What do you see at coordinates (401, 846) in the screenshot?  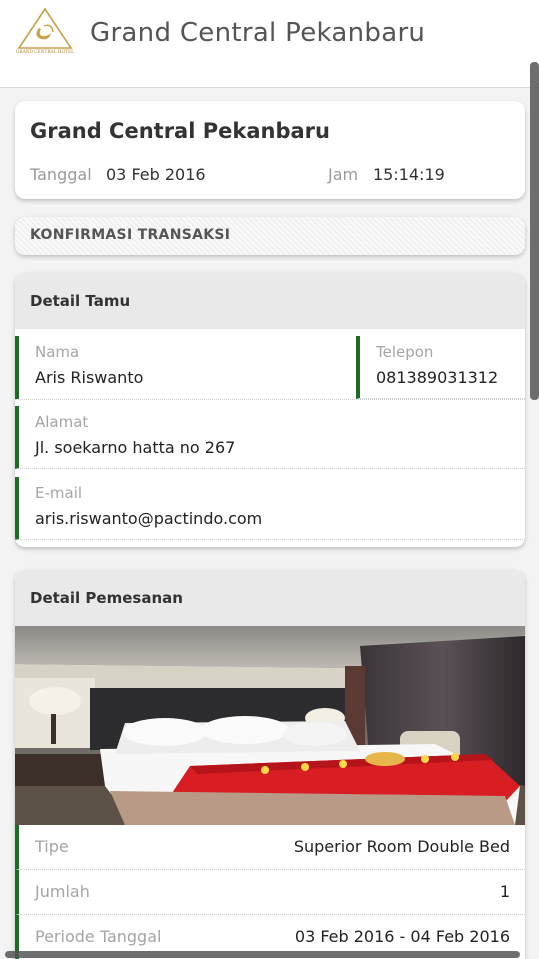 I see `type-value: Superior Room Double Bed` at bounding box center [401, 846].